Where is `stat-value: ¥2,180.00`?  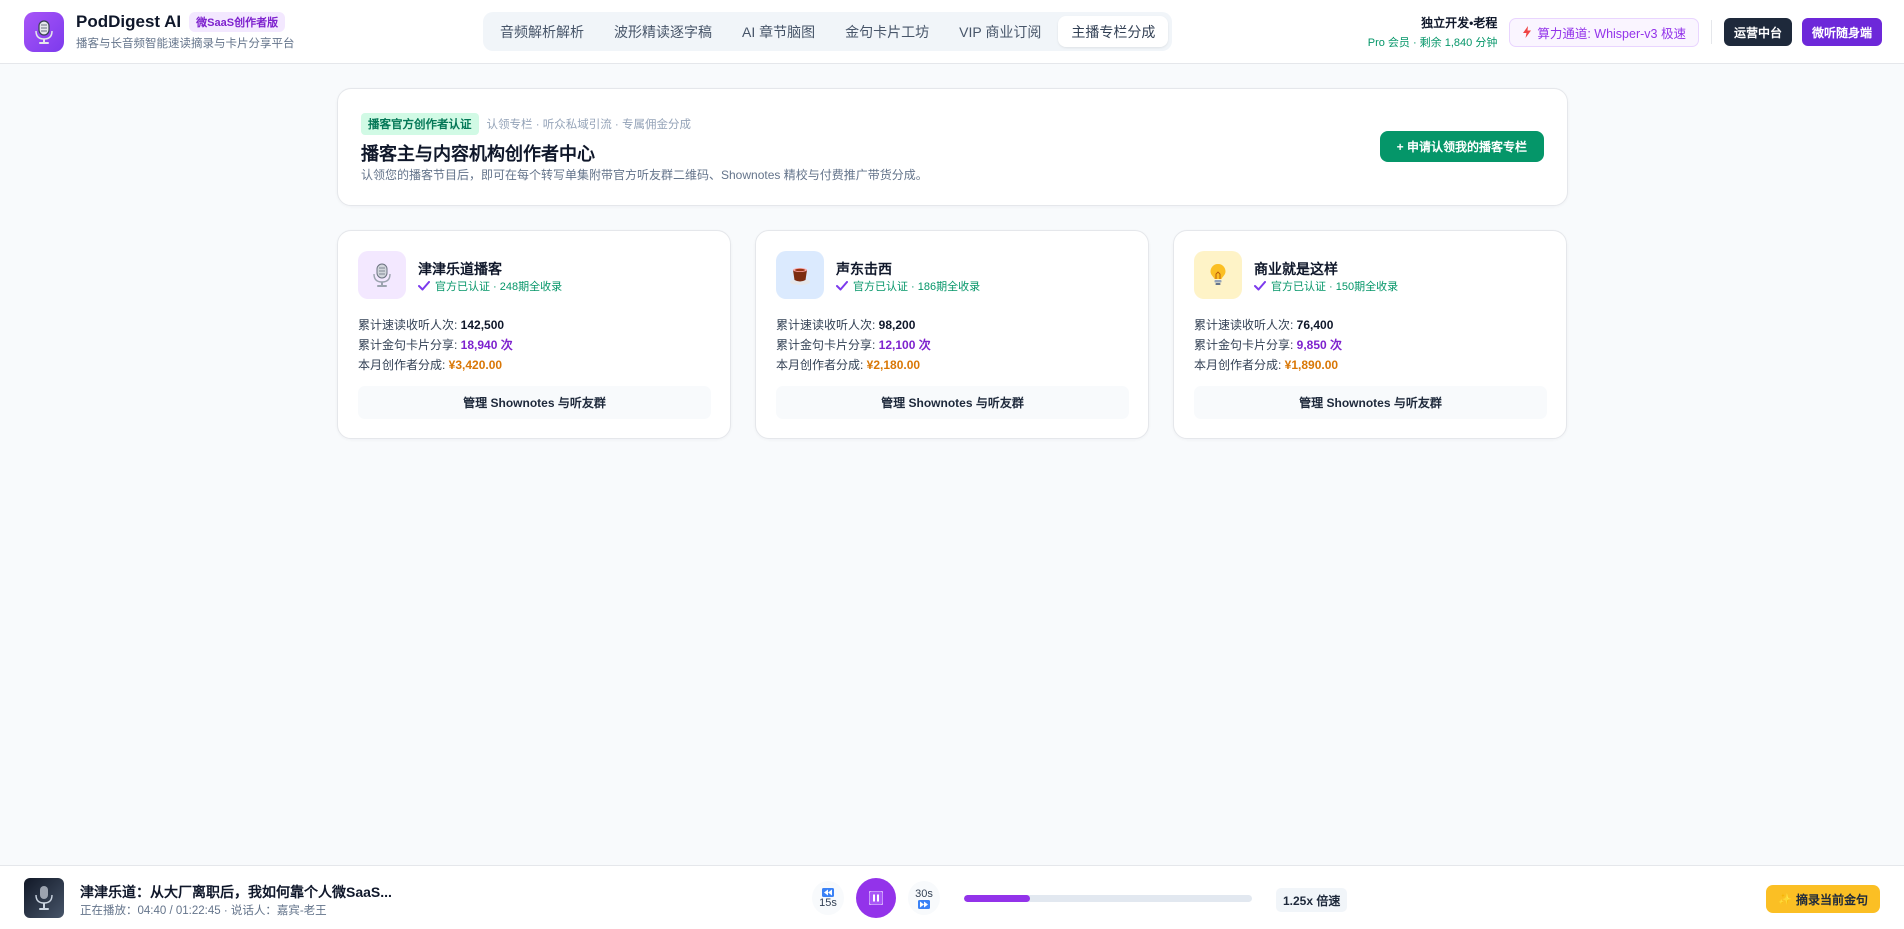 stat-value: ¥2,180.00 is located at coordinates (893, 365).